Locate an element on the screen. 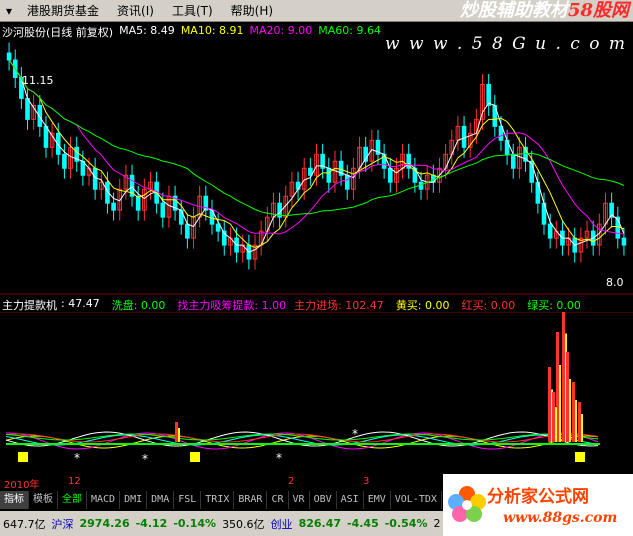  axis-label-2: 2 is located at coordinates (291, 481).